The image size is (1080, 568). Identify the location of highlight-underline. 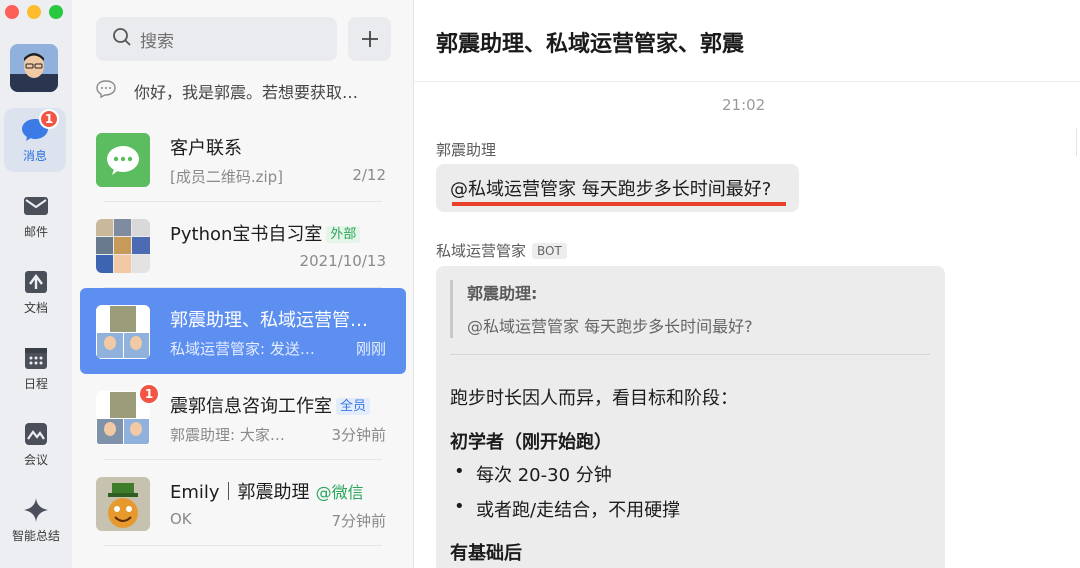
(619, 204).